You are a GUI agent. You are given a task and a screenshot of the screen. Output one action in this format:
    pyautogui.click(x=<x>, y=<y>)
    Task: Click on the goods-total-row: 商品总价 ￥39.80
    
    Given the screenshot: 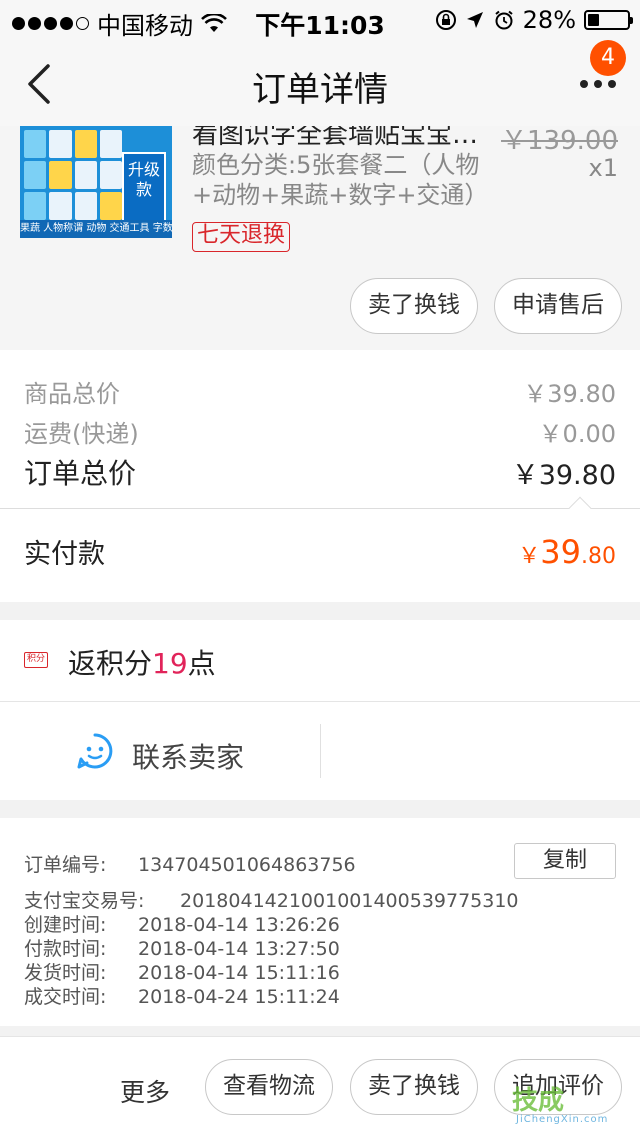 What is the action you would take?
    pyautogui.click(x=320, y=391)
    